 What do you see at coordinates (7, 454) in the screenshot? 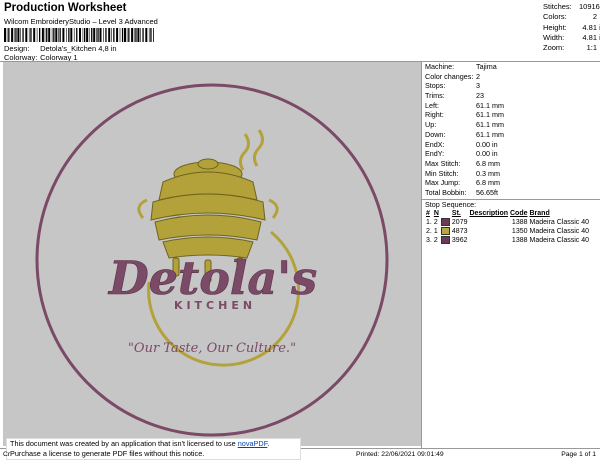
I see `footer-left: Cr` at bounding box center [7, 454].